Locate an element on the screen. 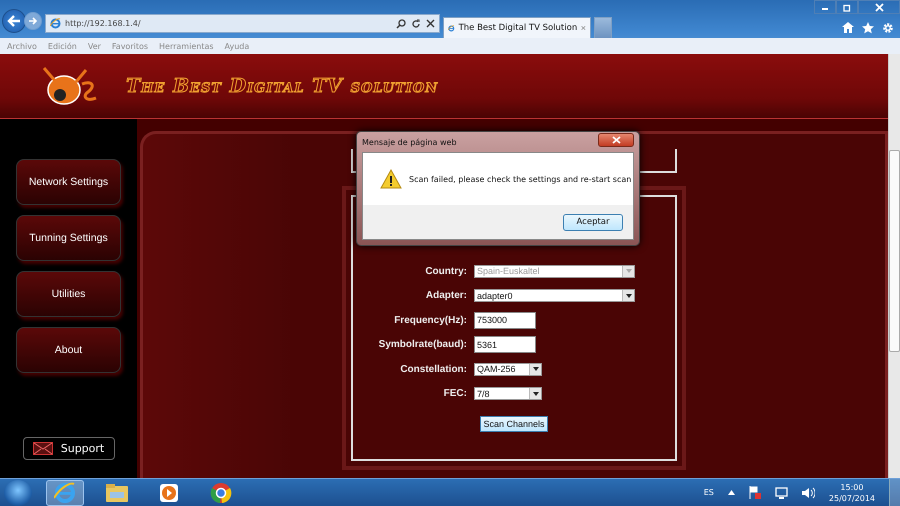 This screenshot has height=506, width=900. flag-icon is located at coordinates (754, 492).